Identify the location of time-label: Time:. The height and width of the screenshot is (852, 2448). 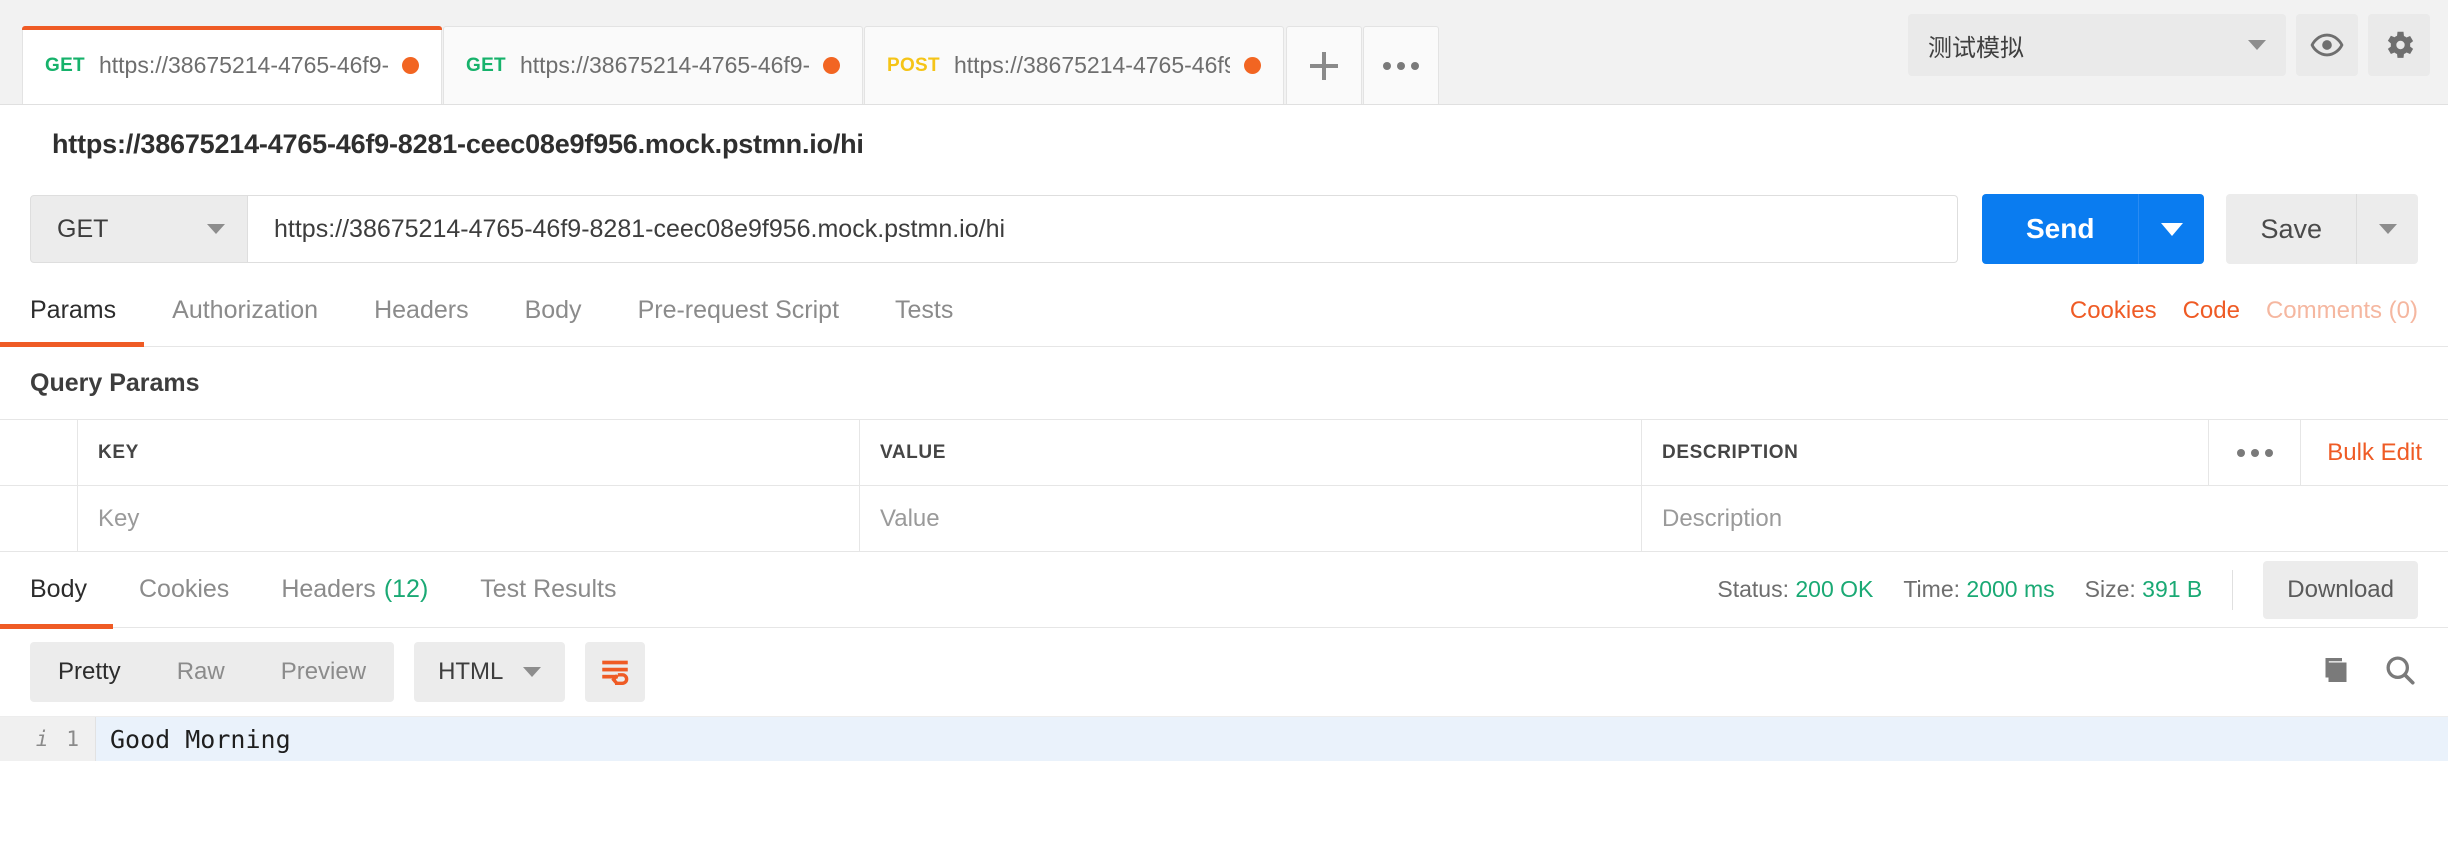
(1932, 589).